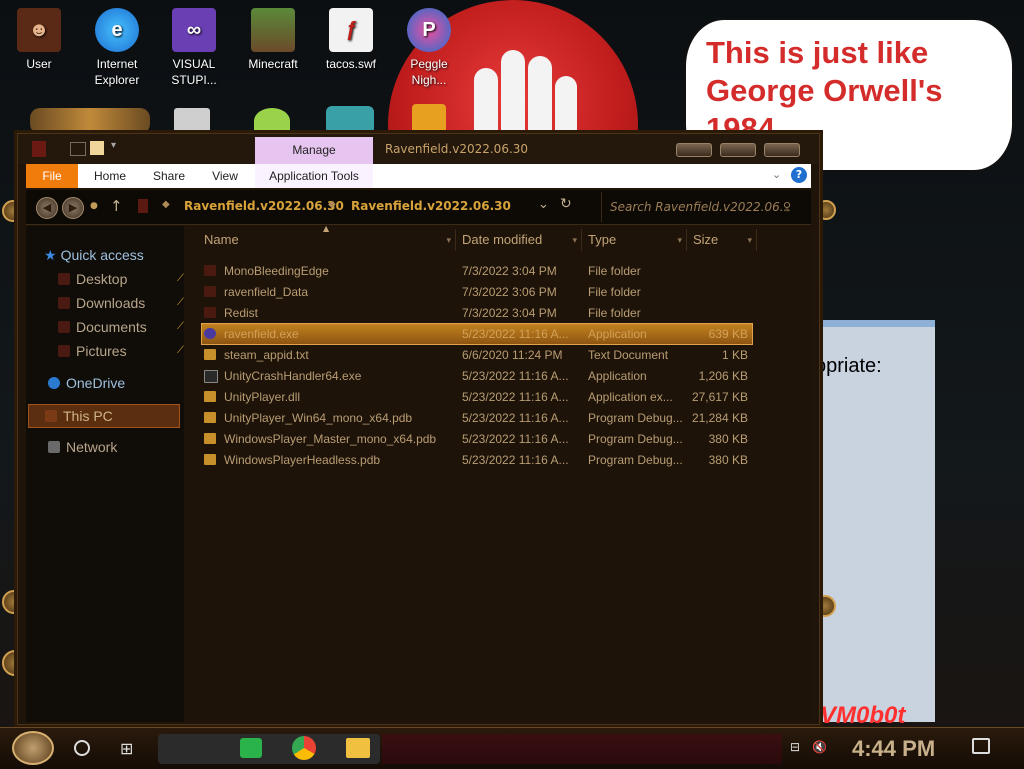 The width and height of the screenshot is (1024, 769). What do you see at coordinates (121, 279) in the screenshot?
I see `nav-desktop: Desktop ⟋` at bounding box center [121, 279].